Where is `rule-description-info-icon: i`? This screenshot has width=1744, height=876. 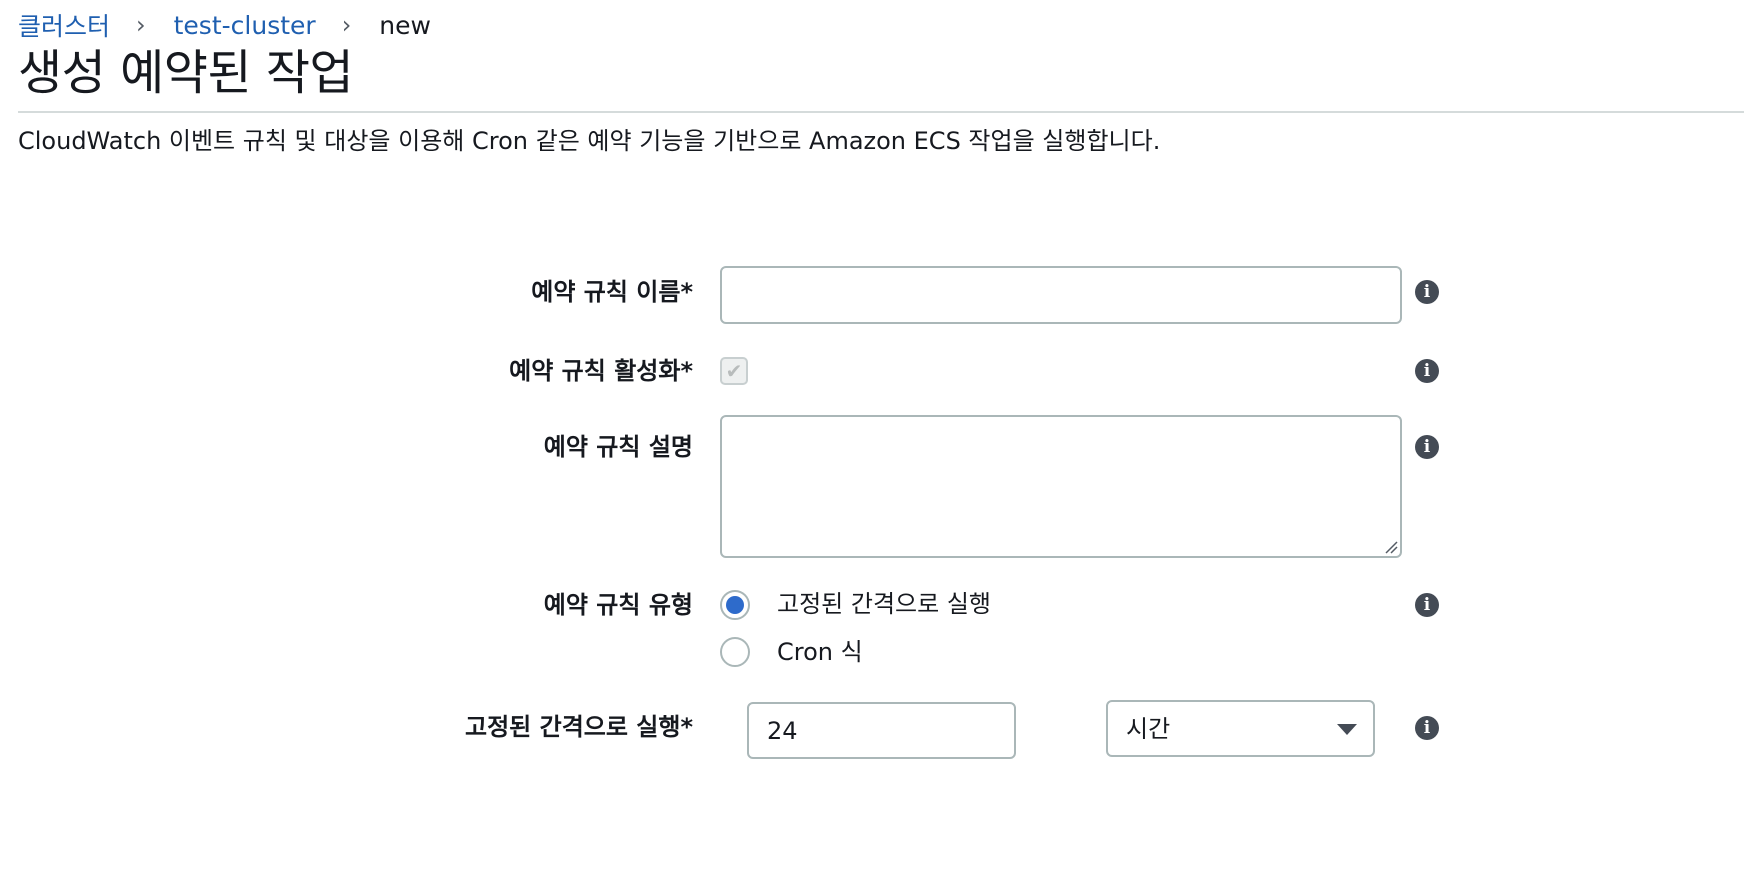
rule-description-info-icon: i is located at coordinates (1427, 447).